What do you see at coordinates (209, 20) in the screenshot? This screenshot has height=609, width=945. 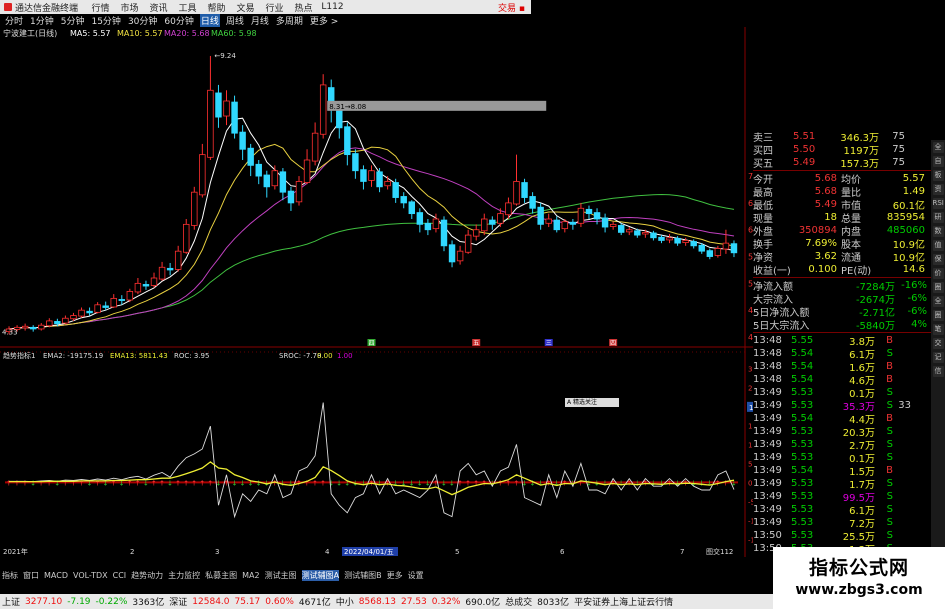 I see `period-tab: 日线` at bounding box center [209, 20].